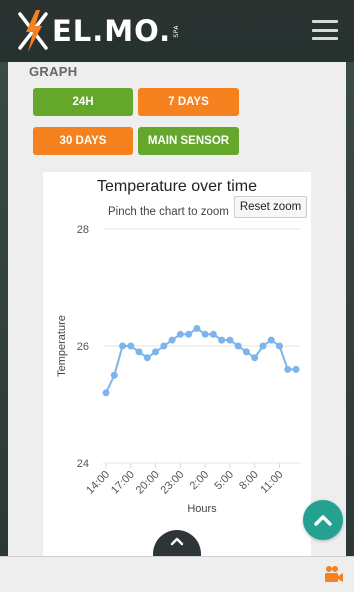  Describe the element at coordinates (4, 309) in the screenshot. I see `left-frame-border` at that location.